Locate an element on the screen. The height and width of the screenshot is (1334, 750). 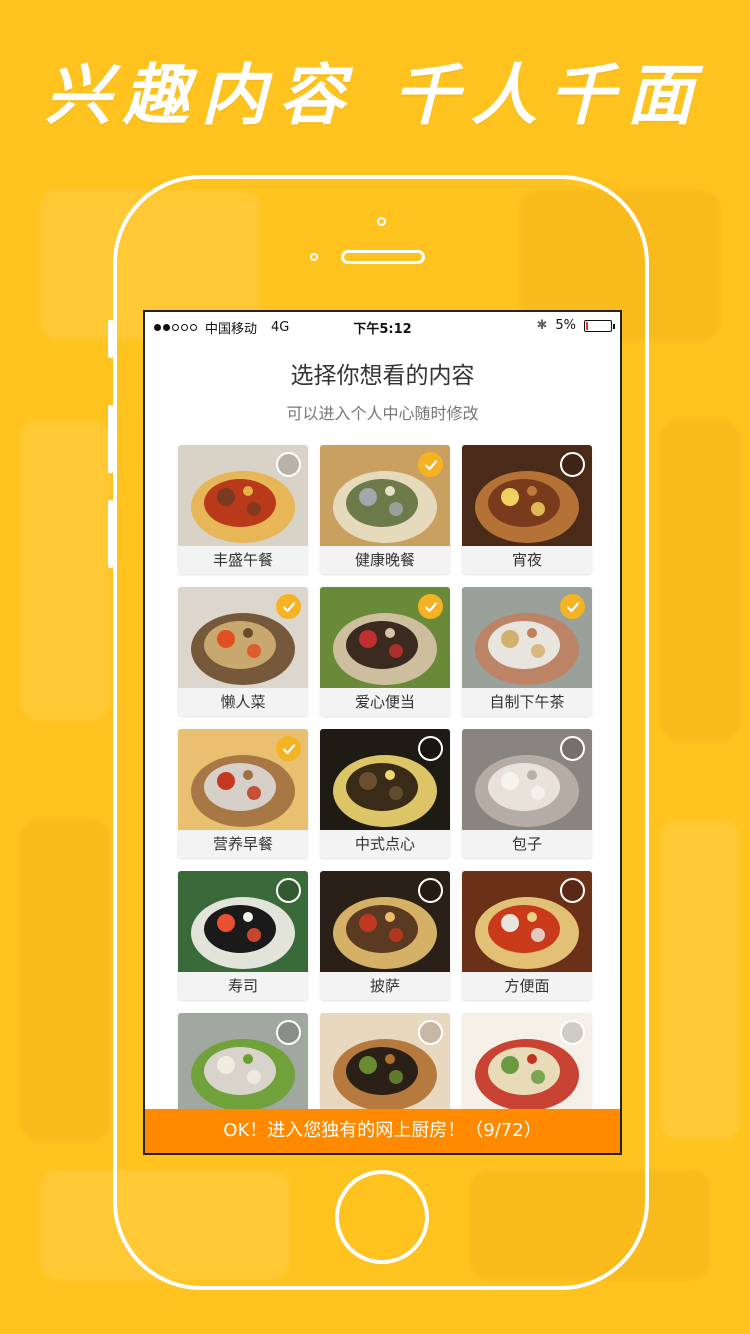
phone-speaker is located at coordinates (383, 257).